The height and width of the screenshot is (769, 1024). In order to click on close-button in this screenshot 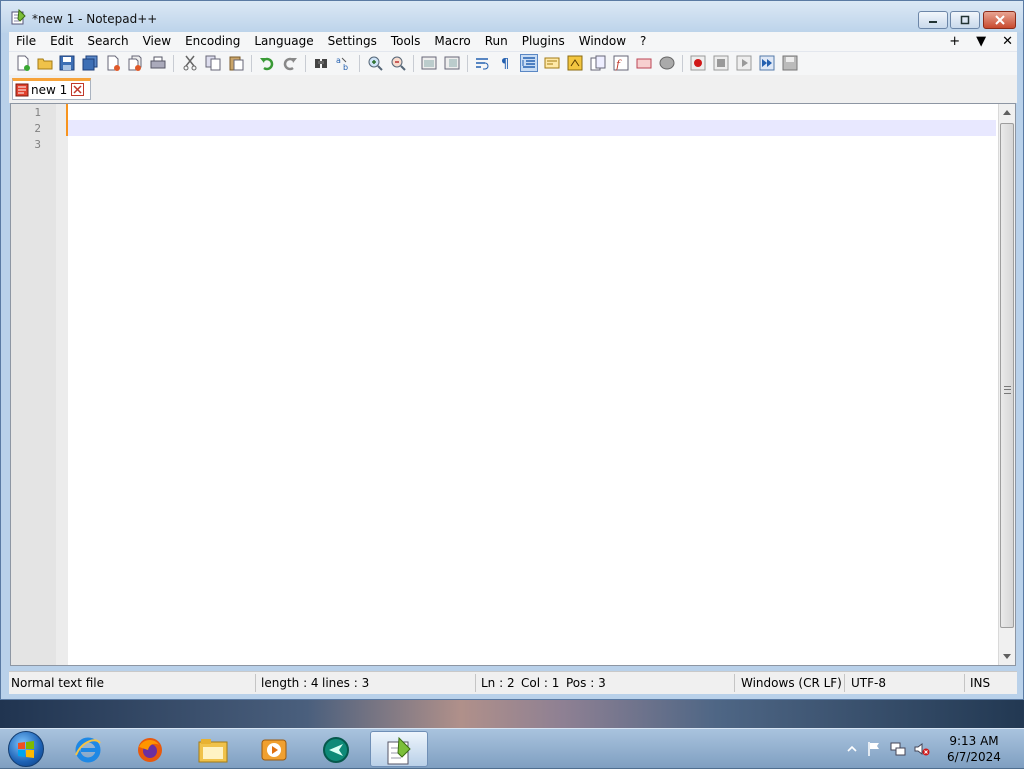, I will do `click(999, 20)`.